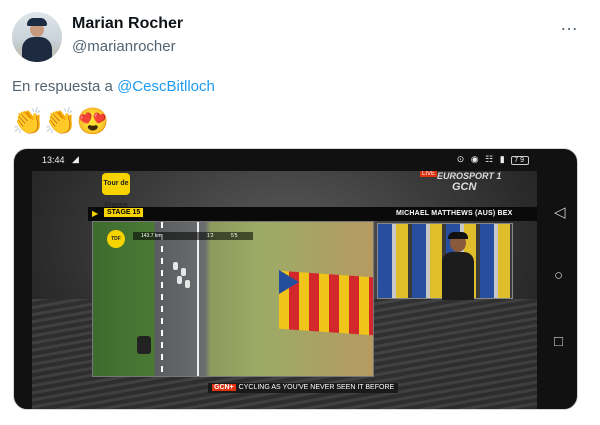 The image size is (600, 425). What do you see at coordinates (116, 191) in the screenshot?
I see `tour-de-france-logo: Tour de France` at bounding box center [116, 191].